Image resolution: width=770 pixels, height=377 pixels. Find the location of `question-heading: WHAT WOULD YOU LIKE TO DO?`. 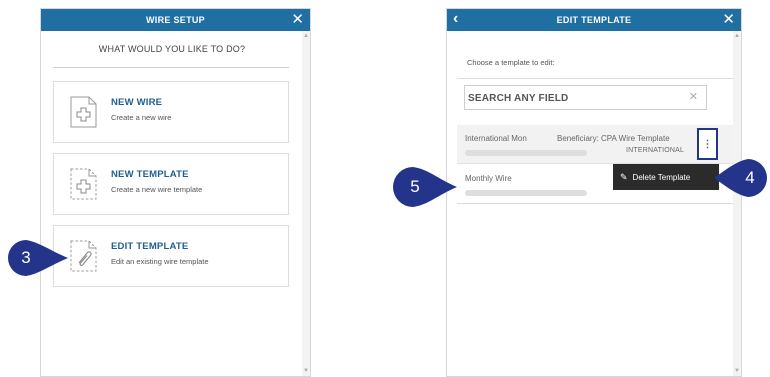

question-heading: WHAT WOULD YOU LIKE TO DO? is located at coordinates (172, 49).